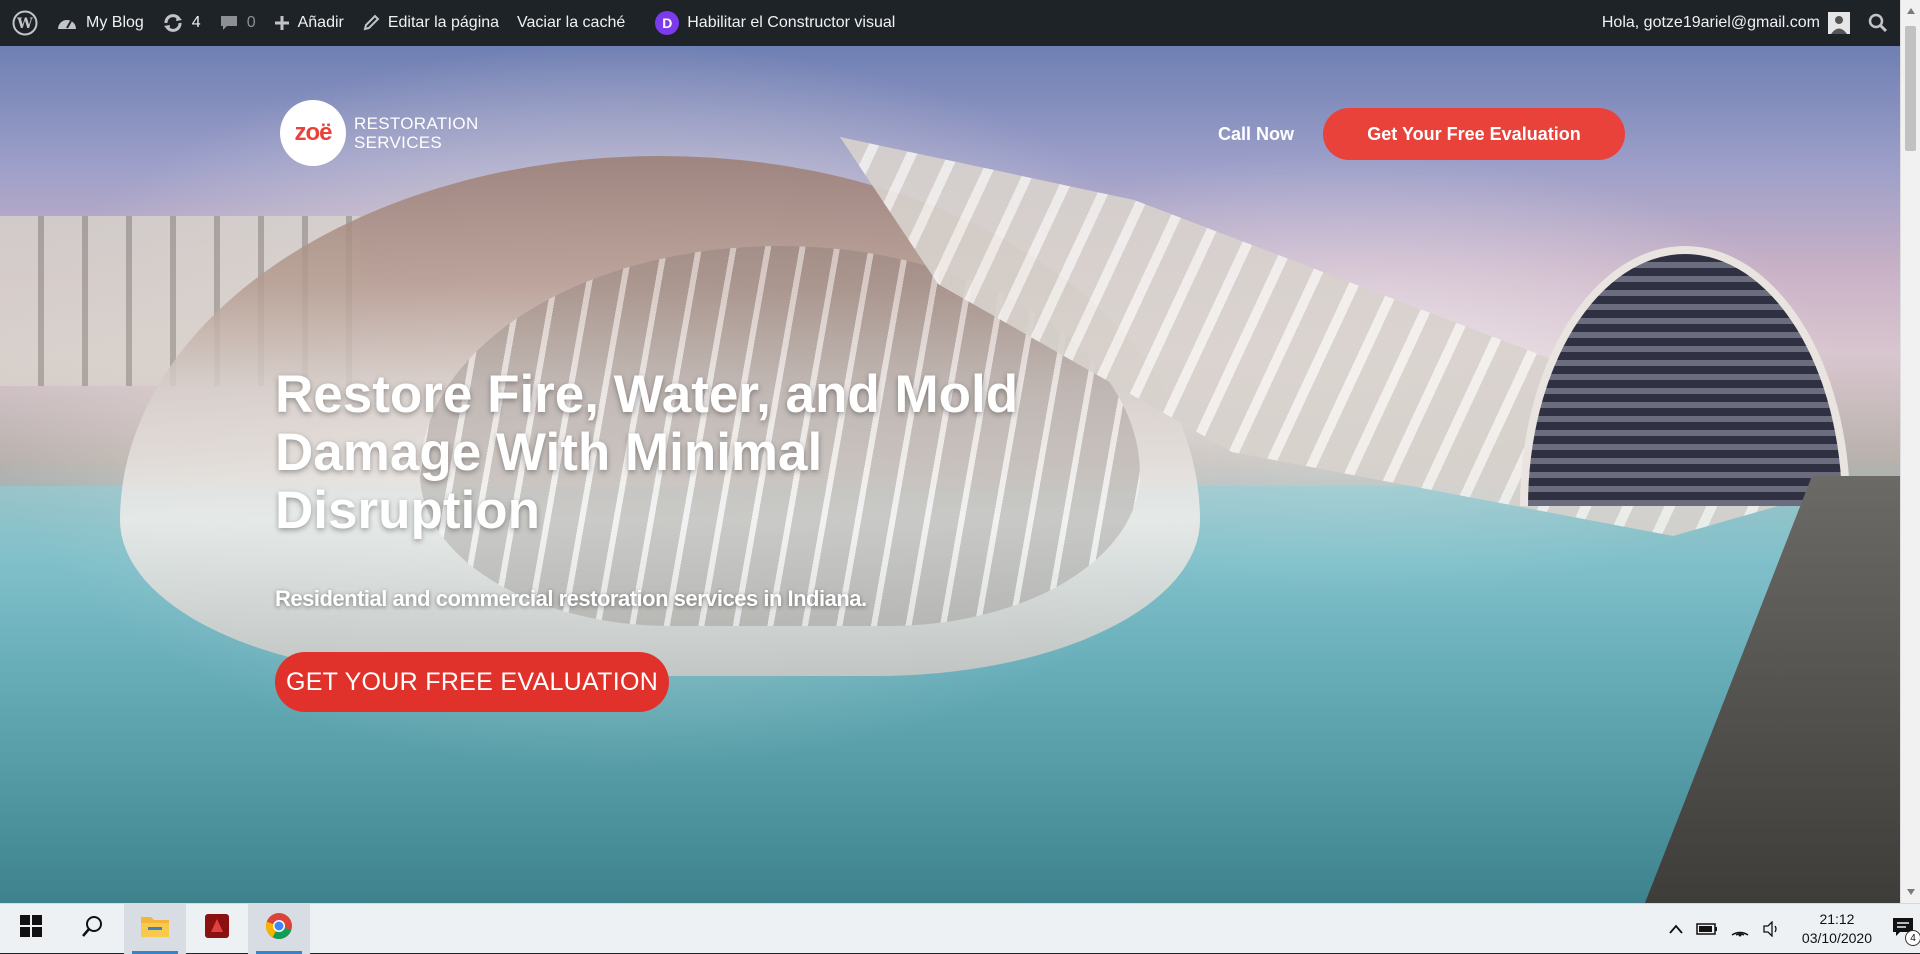  I want to click on adminbar-search-button, so click(1879, 23).